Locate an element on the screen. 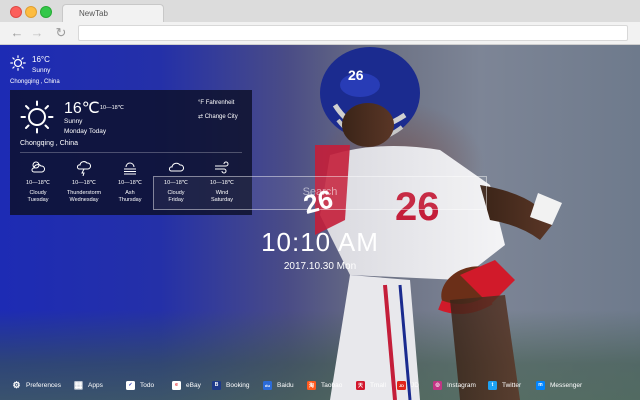 The height and width of the screenshot is (400, 640). twitter-link: t Twitter is located at coordinates (504, 385).